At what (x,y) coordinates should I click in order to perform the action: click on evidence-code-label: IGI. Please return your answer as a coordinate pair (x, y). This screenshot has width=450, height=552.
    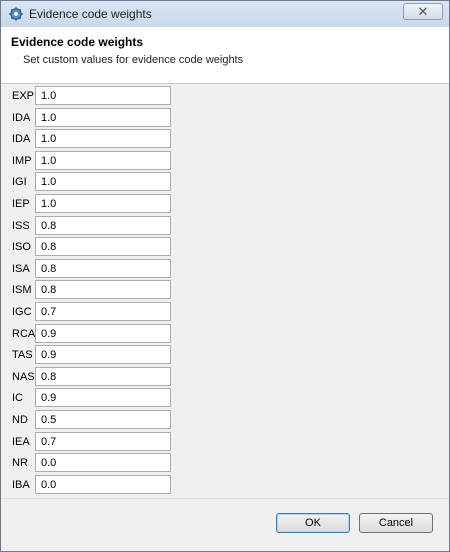
    Looking at the image, I should click on (19, 182).